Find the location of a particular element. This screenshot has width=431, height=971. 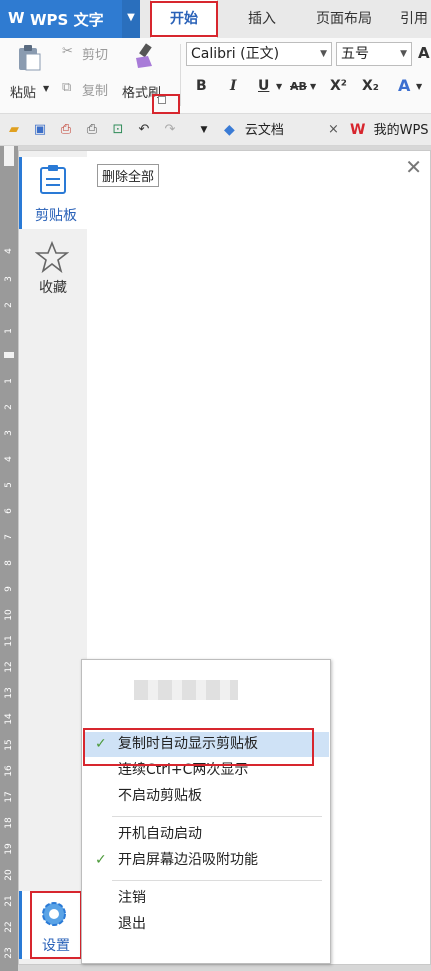

ruler-number: 4 is located at coordinates (9, 459).